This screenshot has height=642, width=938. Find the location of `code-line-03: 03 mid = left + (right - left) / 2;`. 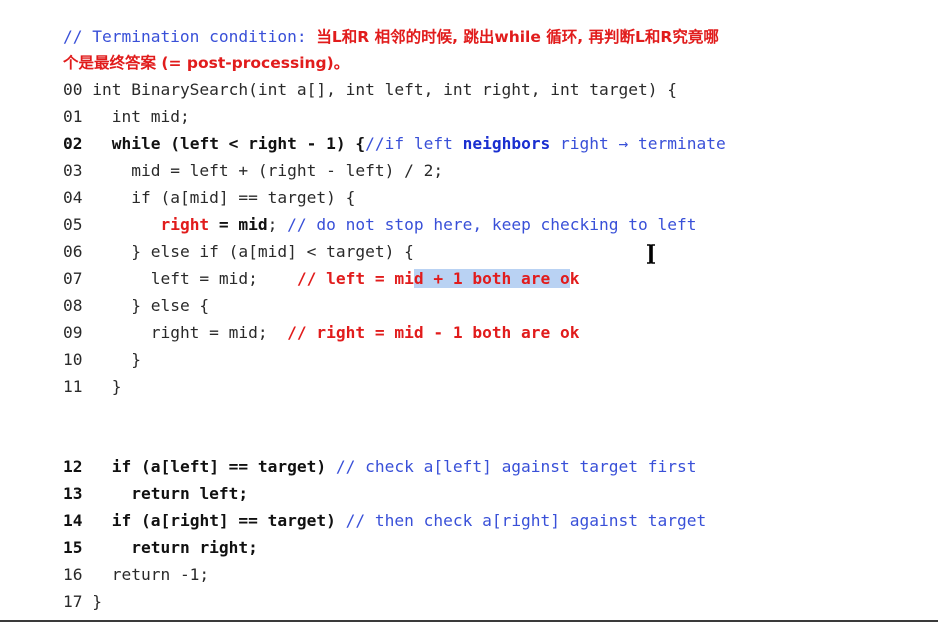

code-line-03: 03 mid = left + (right - left) / 2; is located at coordinates (233, 155).